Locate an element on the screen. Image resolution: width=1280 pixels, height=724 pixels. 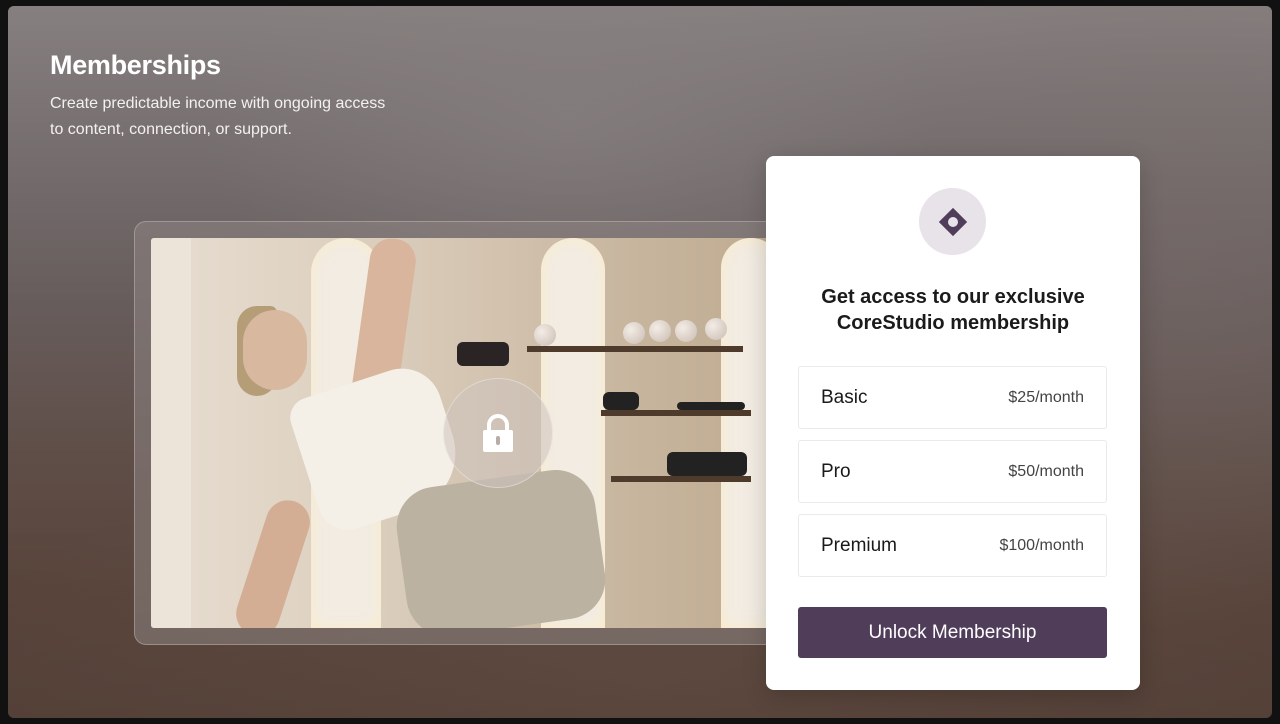
scene-wall is located at coordinates (171, 433).